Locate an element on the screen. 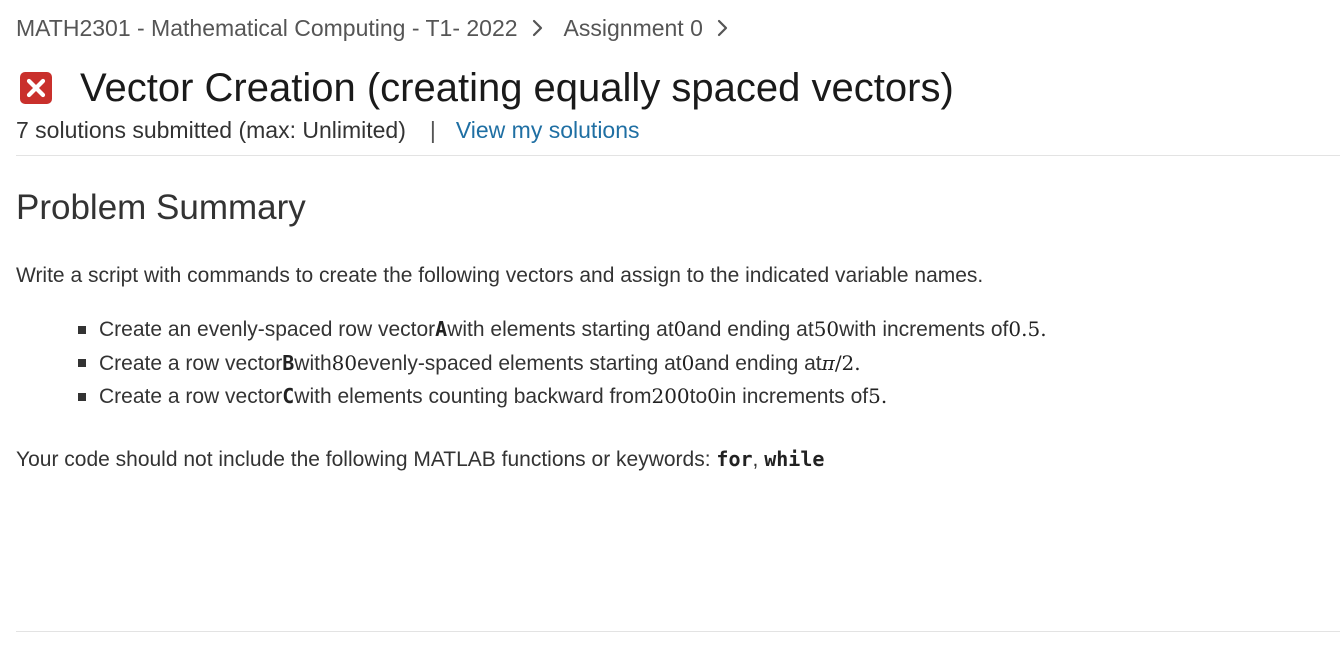 The image size is (1340, 658). math-value: 5 is located at coordinates (874, 396).